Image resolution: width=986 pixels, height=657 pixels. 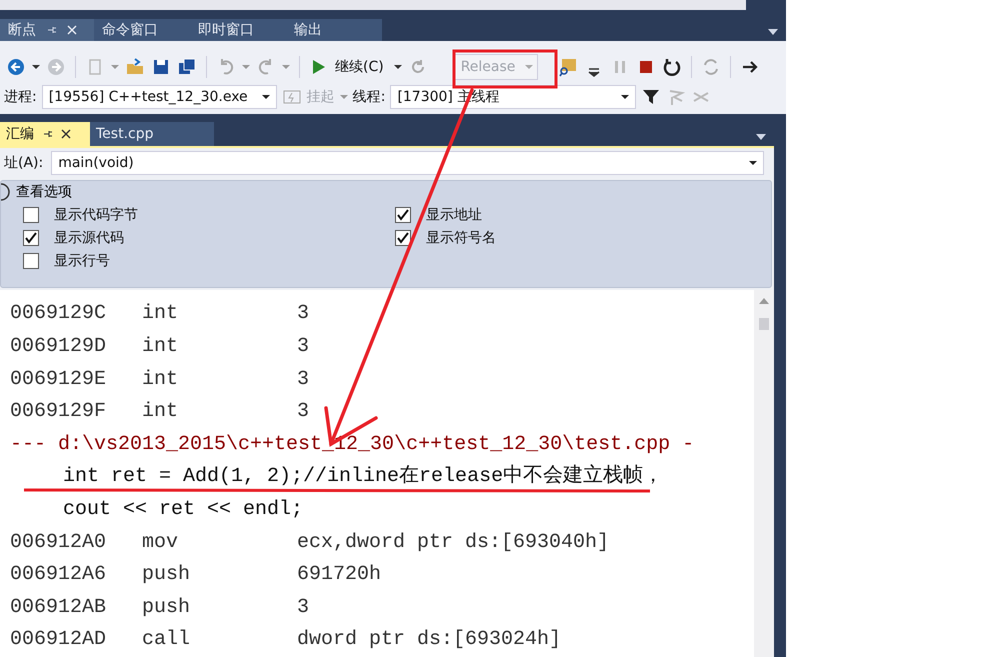 I want to click on instruction-operand: 691720h, so click(x=339, y=575).